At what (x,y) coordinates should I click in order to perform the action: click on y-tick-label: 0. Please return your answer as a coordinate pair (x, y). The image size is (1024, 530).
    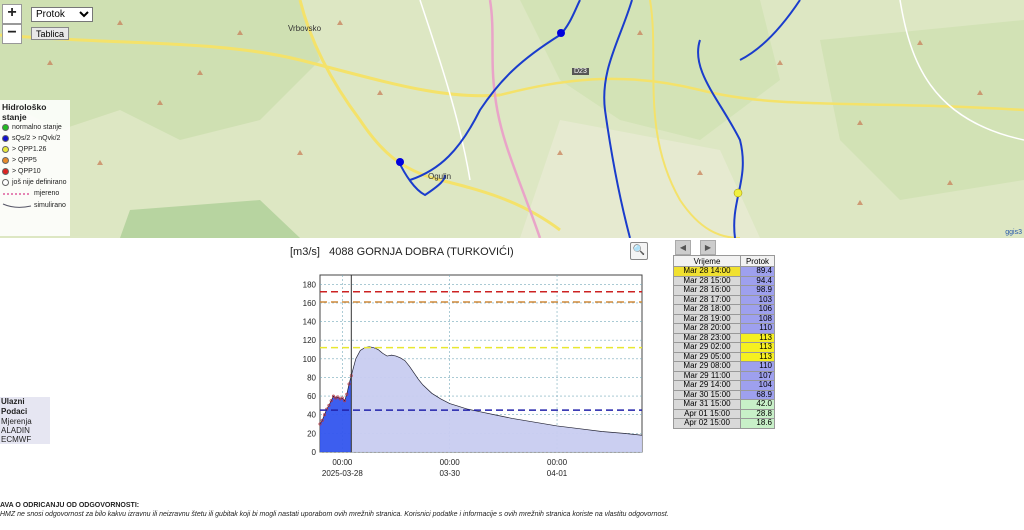
    Looking at the image, I should click on (314, 452).